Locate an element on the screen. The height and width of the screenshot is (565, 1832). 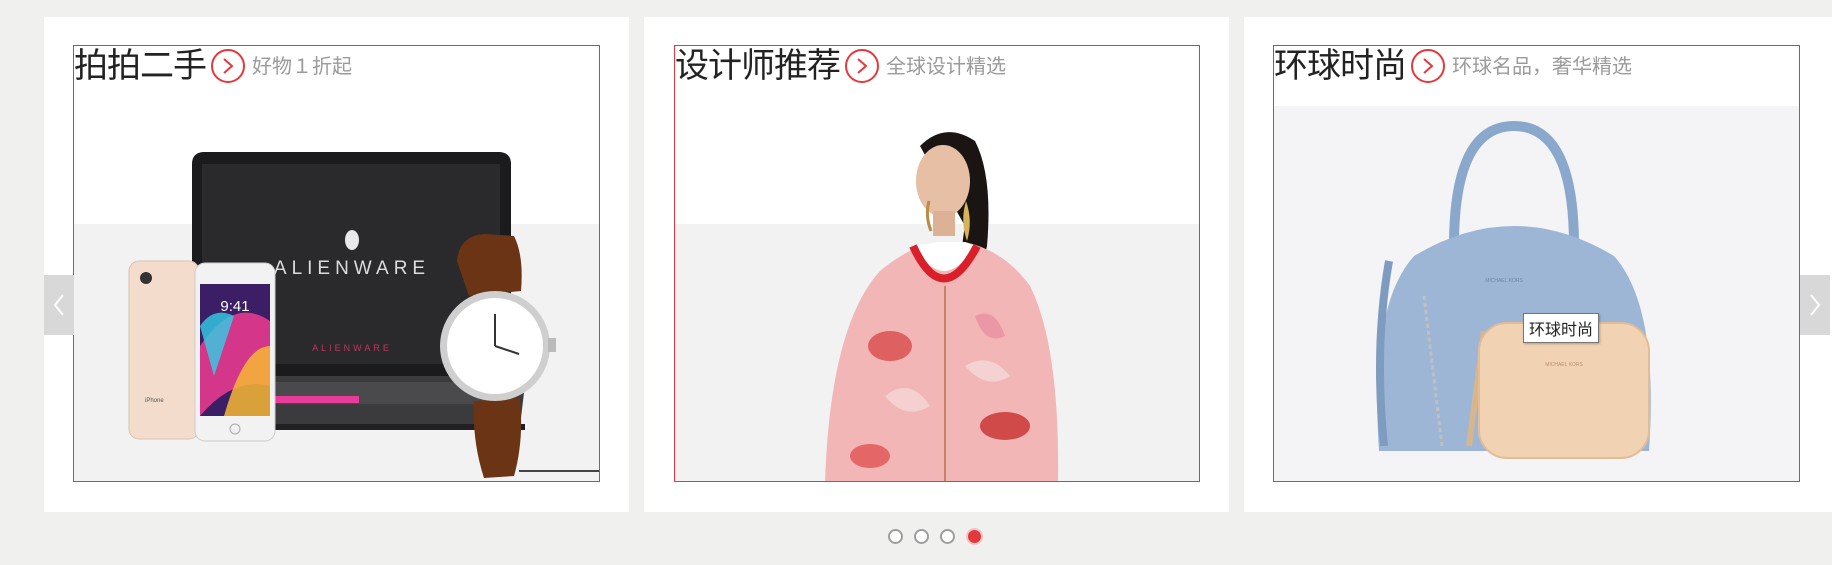
laptop-brand-text: ALIENWARE is located at coordinates (352, 268).